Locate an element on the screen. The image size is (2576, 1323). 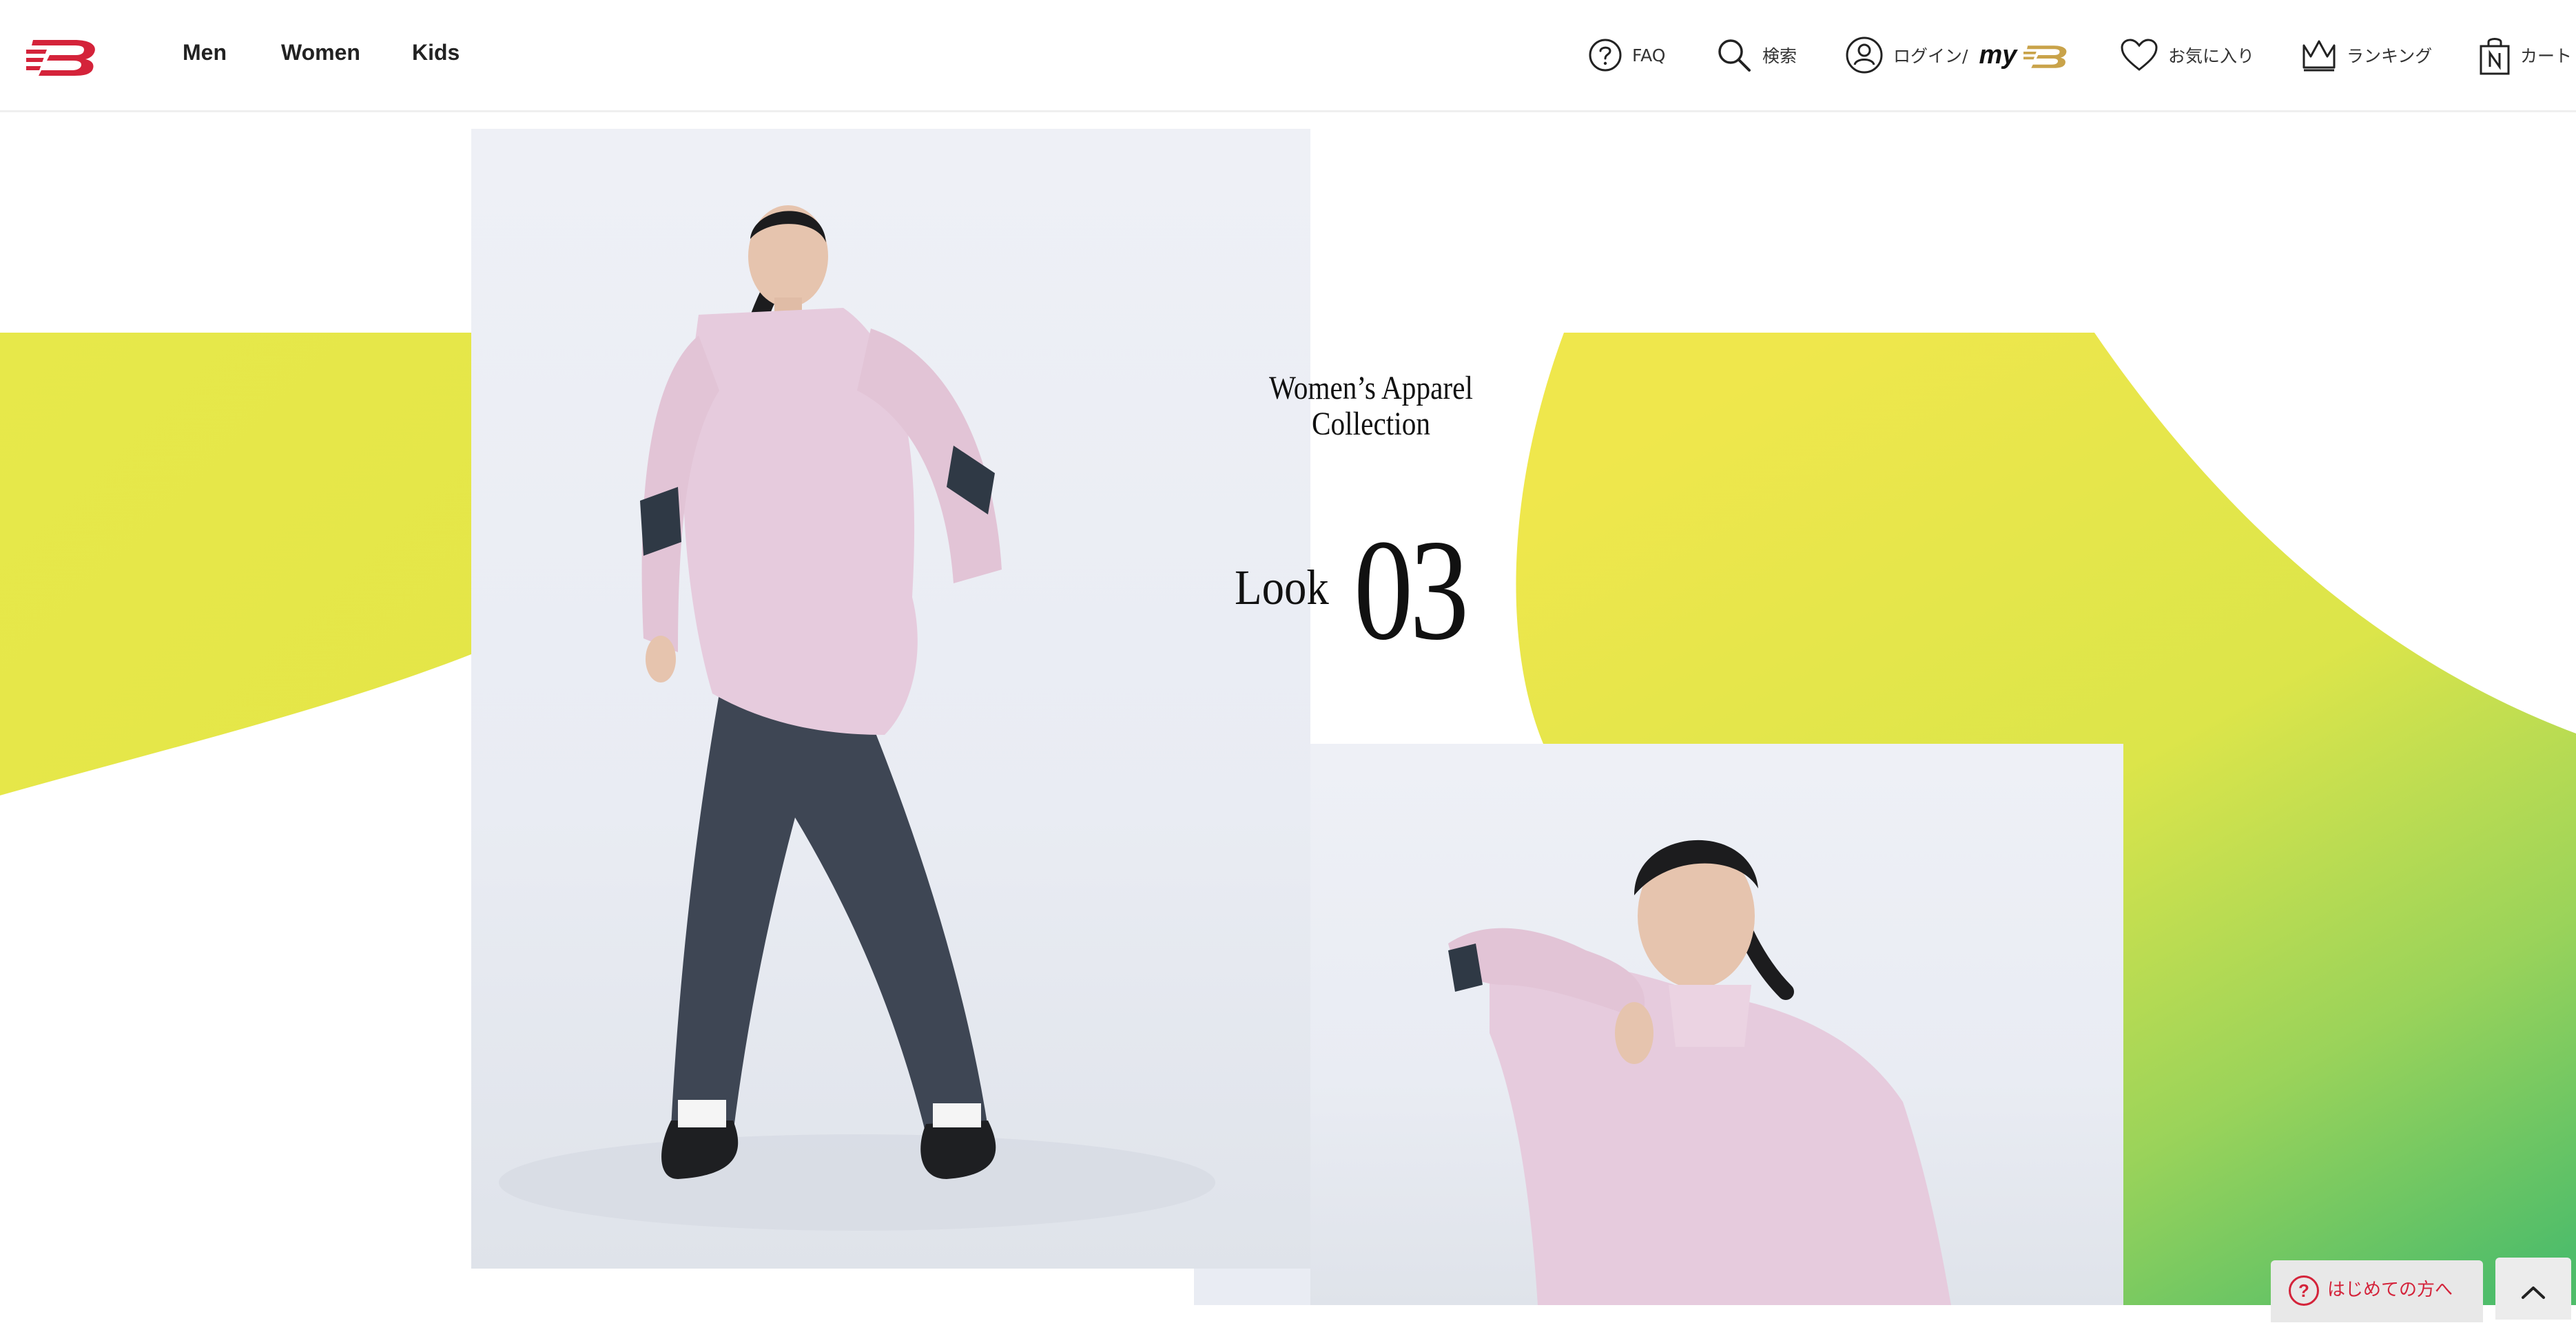
collection-heading: Women’s Apparel Collection is located at coordinates (1371, 406).